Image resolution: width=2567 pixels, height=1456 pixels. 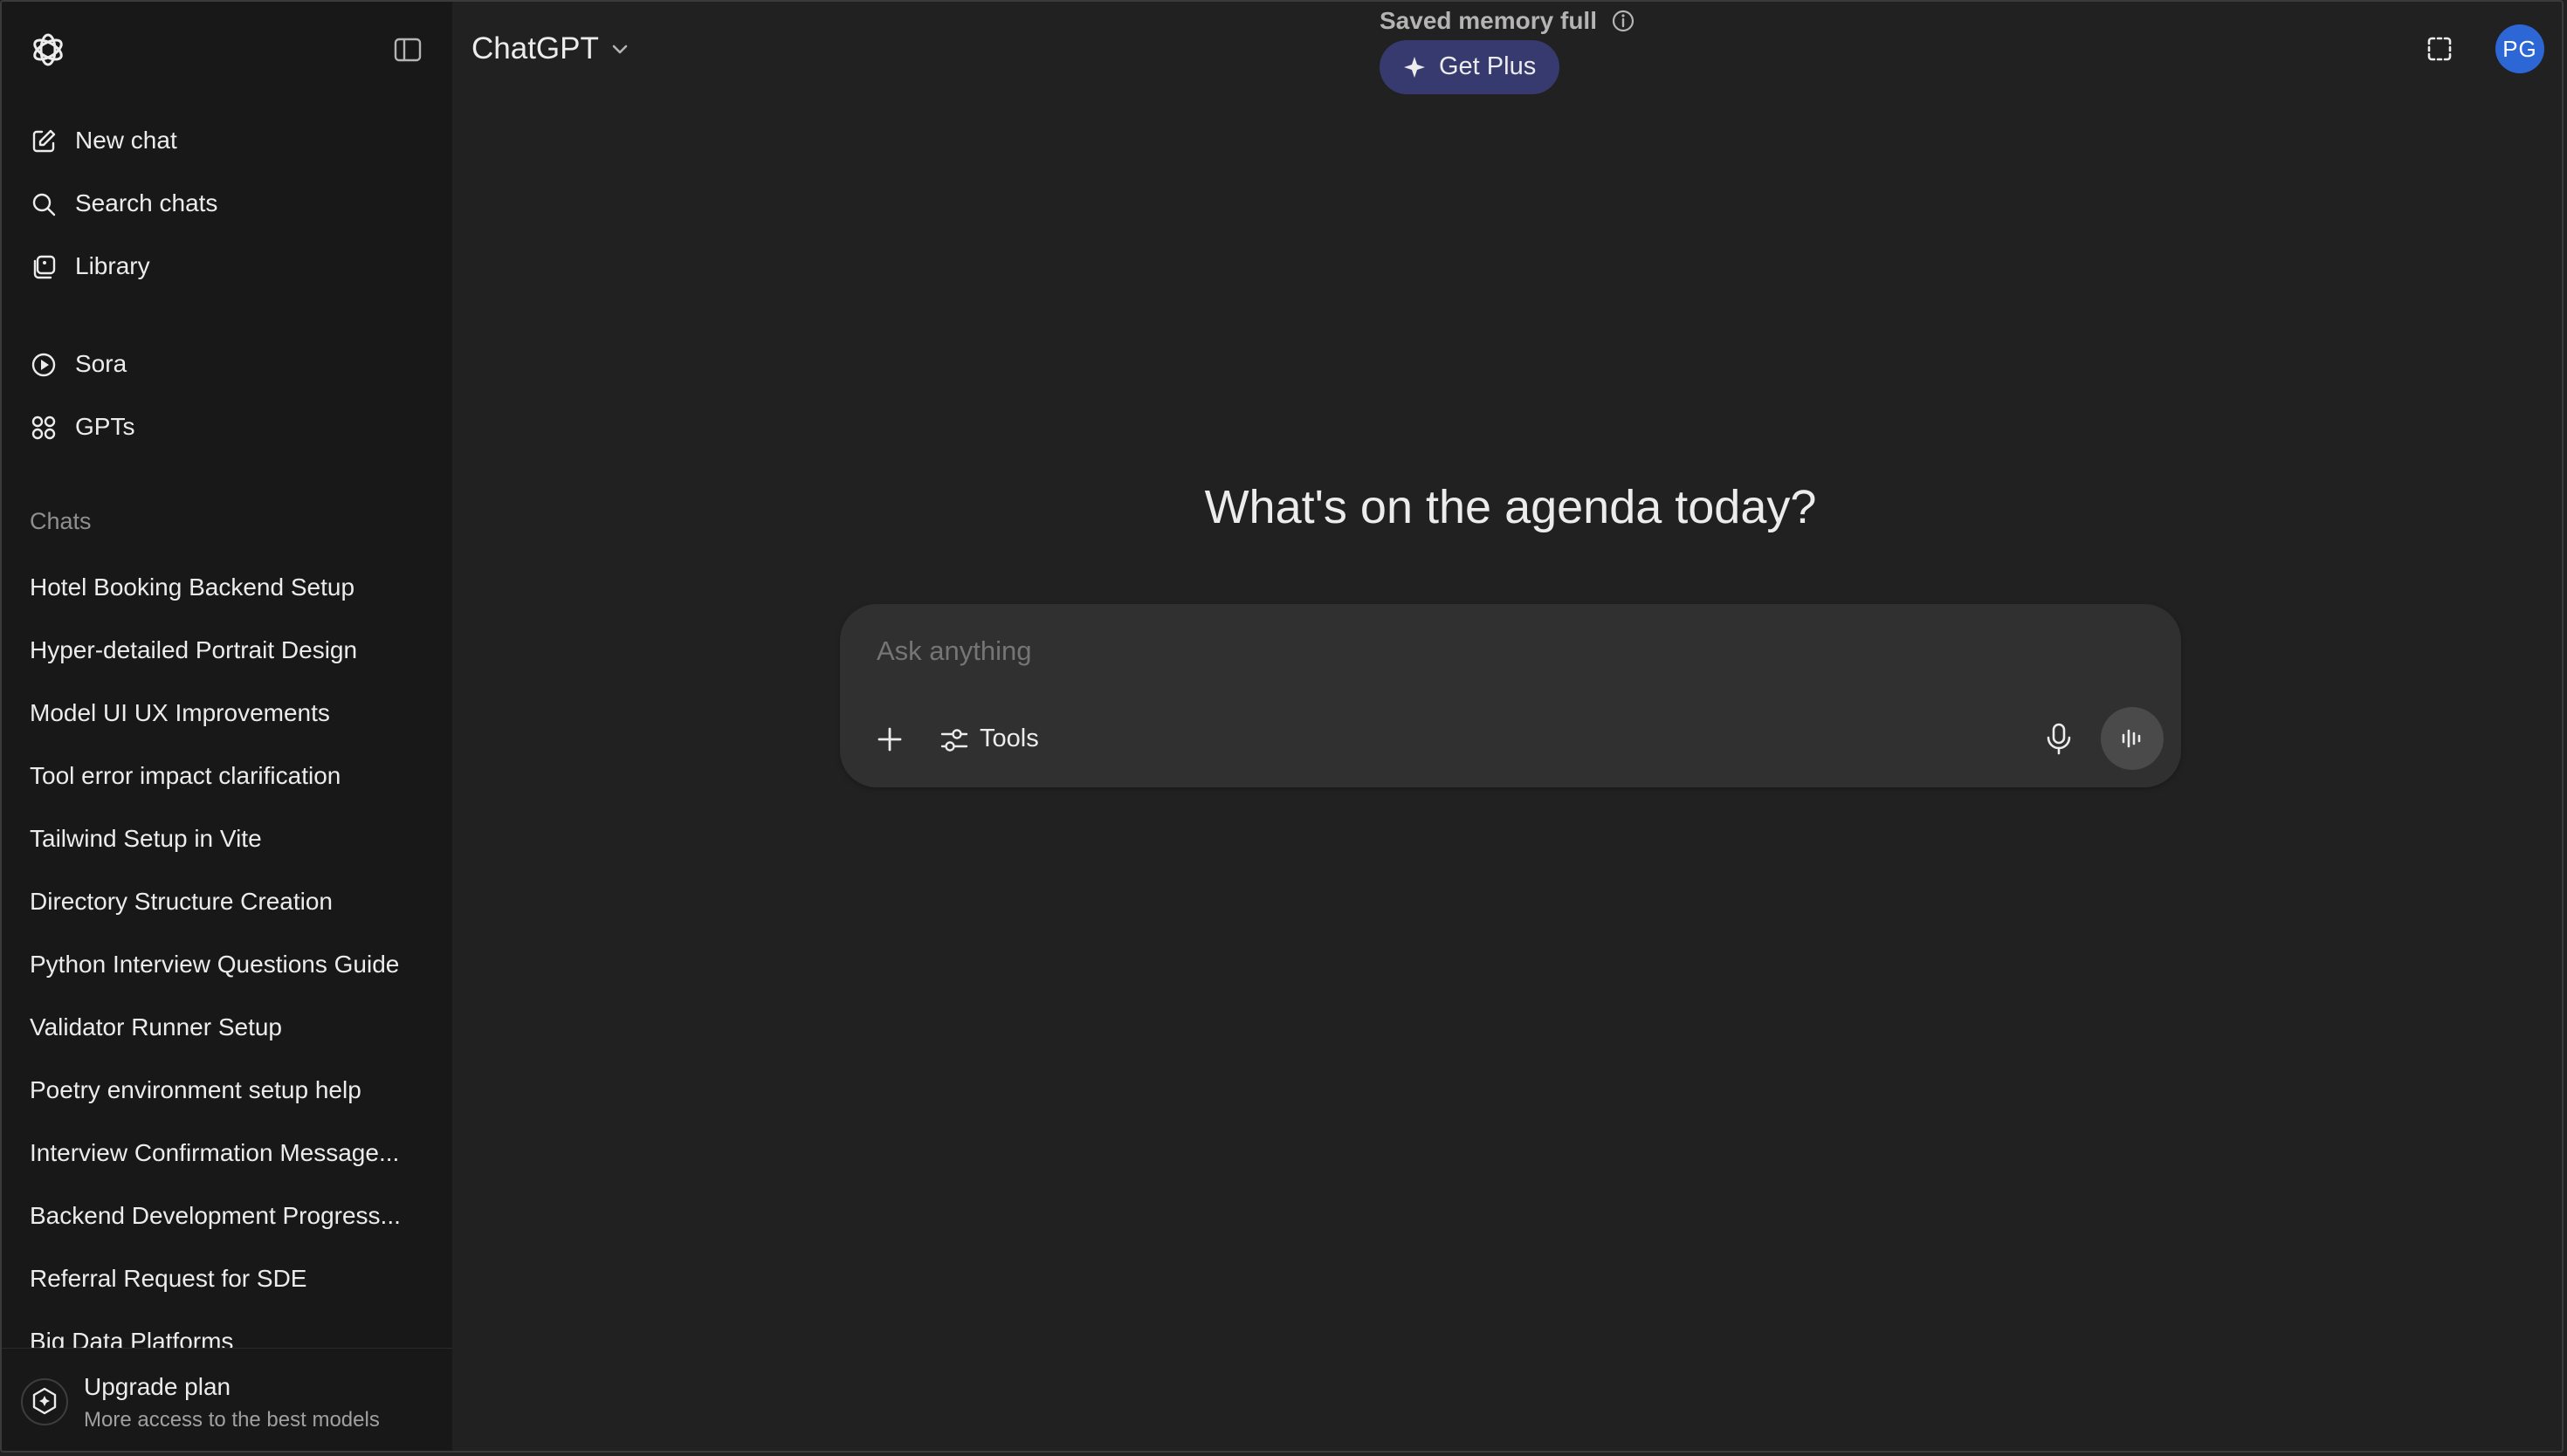 What do you see at coordinates (194, 649) in the screenshot?
I see `chat-item-label: Hyper-detailed Portrait Design` at bounding box center [194, 649].